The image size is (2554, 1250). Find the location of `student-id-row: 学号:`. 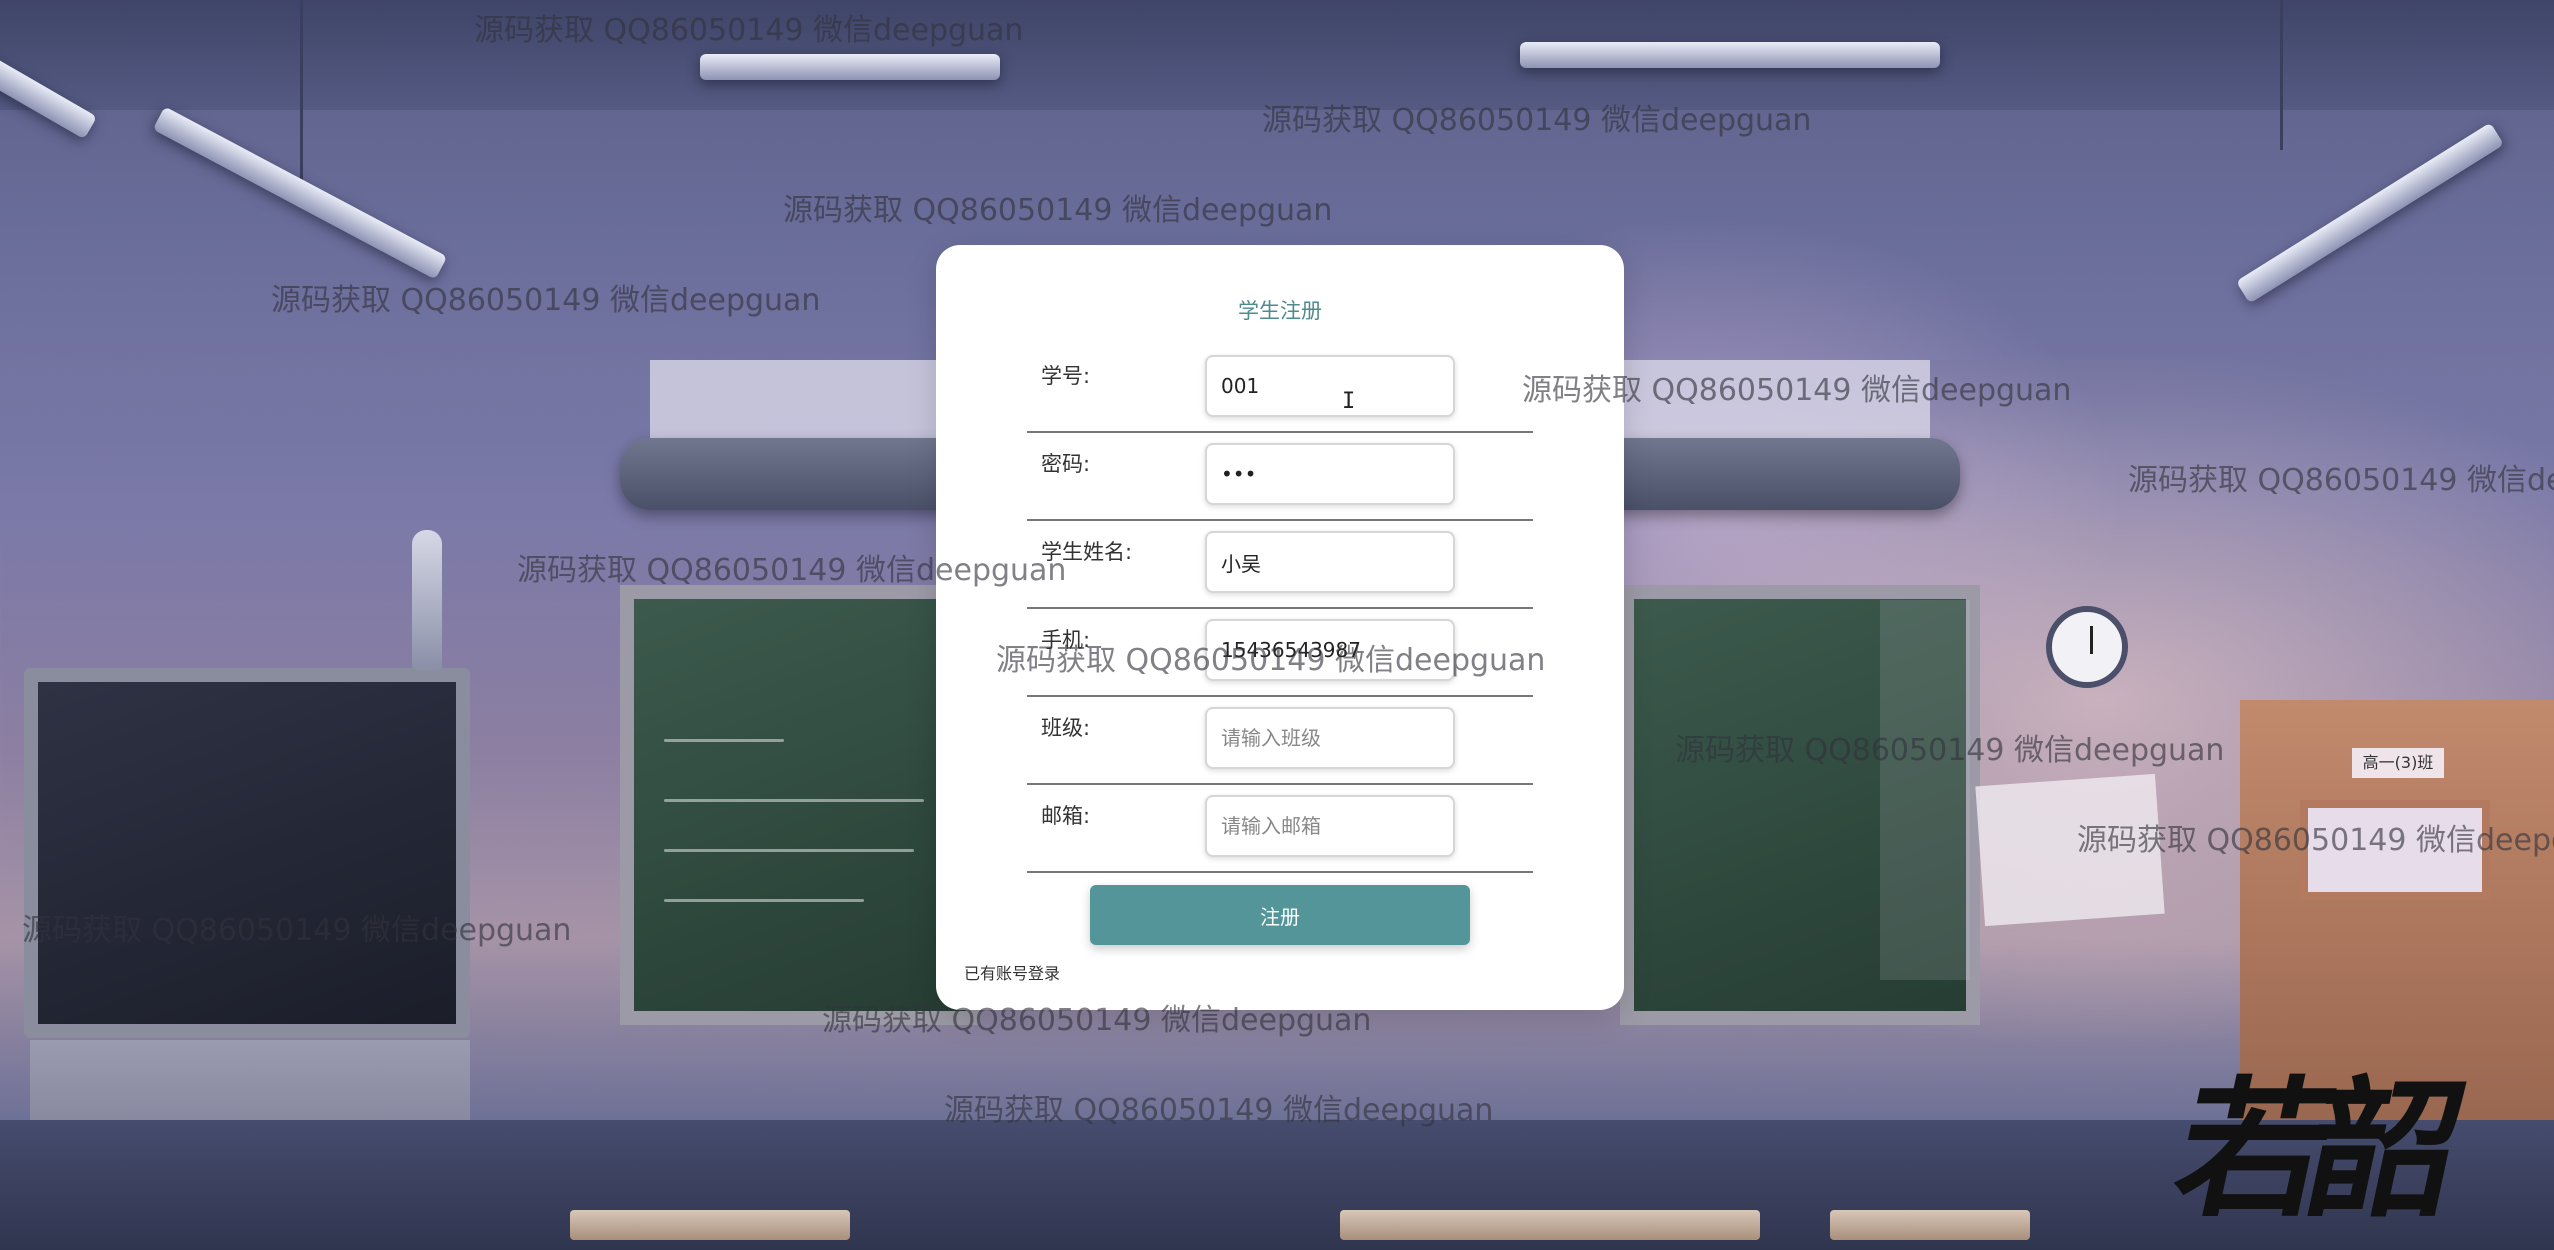

student-id-row: 学号: is located at coordinates (1280, 389).